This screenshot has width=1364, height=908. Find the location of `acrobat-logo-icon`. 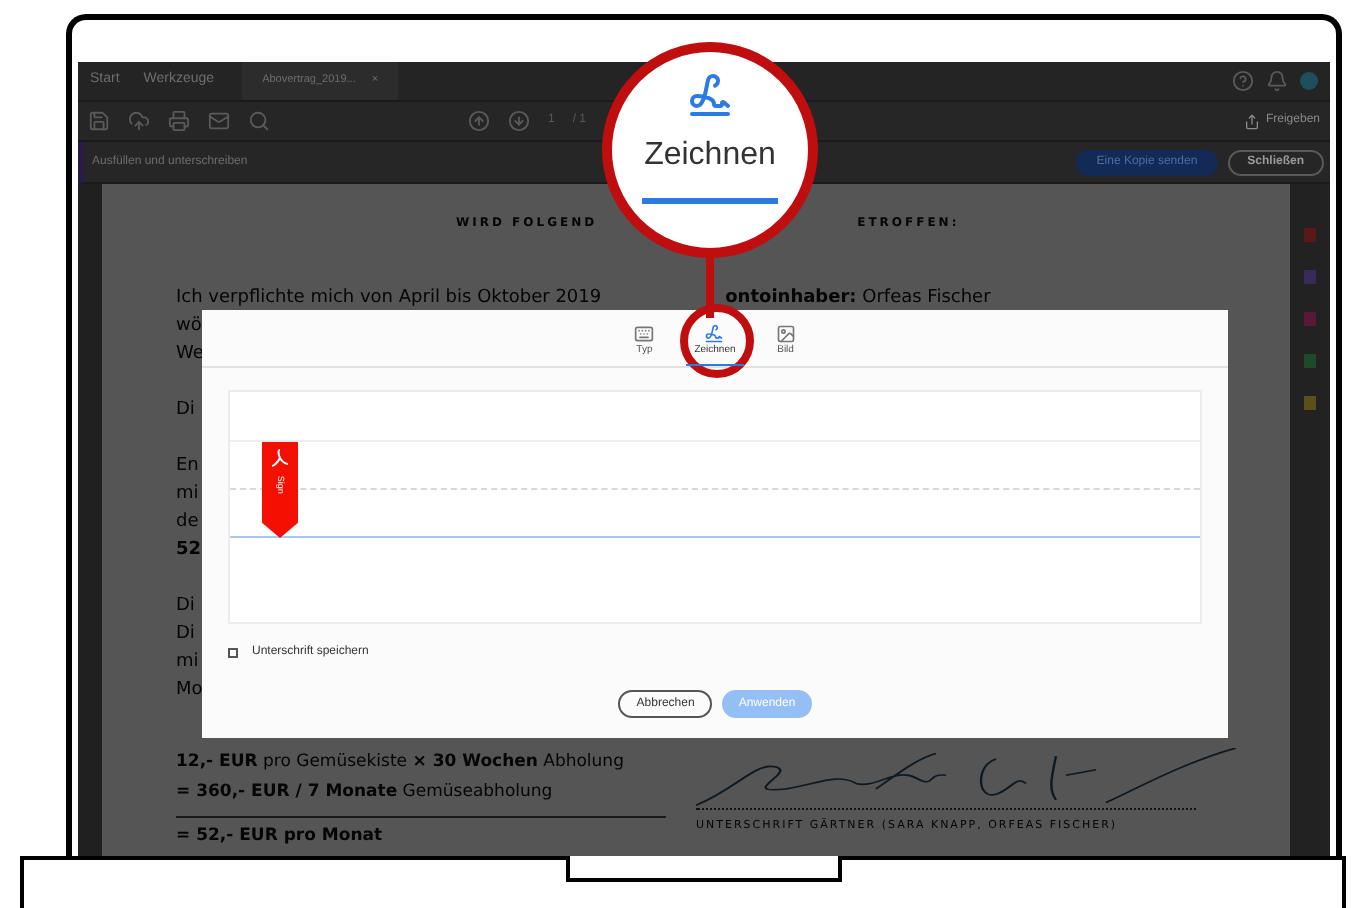

acrobat-logo-icon is located at coordinates (280, 458).